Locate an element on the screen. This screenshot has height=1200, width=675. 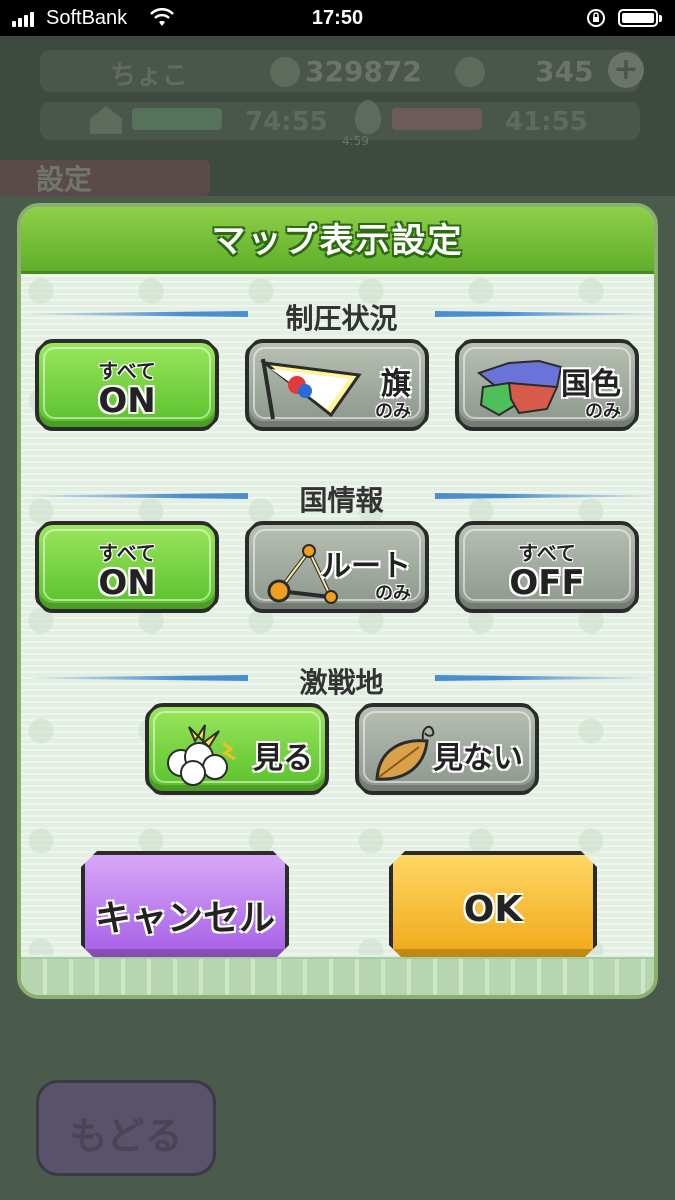
dialog-header: マップ表示設定 is located at coordinates (337, 240).